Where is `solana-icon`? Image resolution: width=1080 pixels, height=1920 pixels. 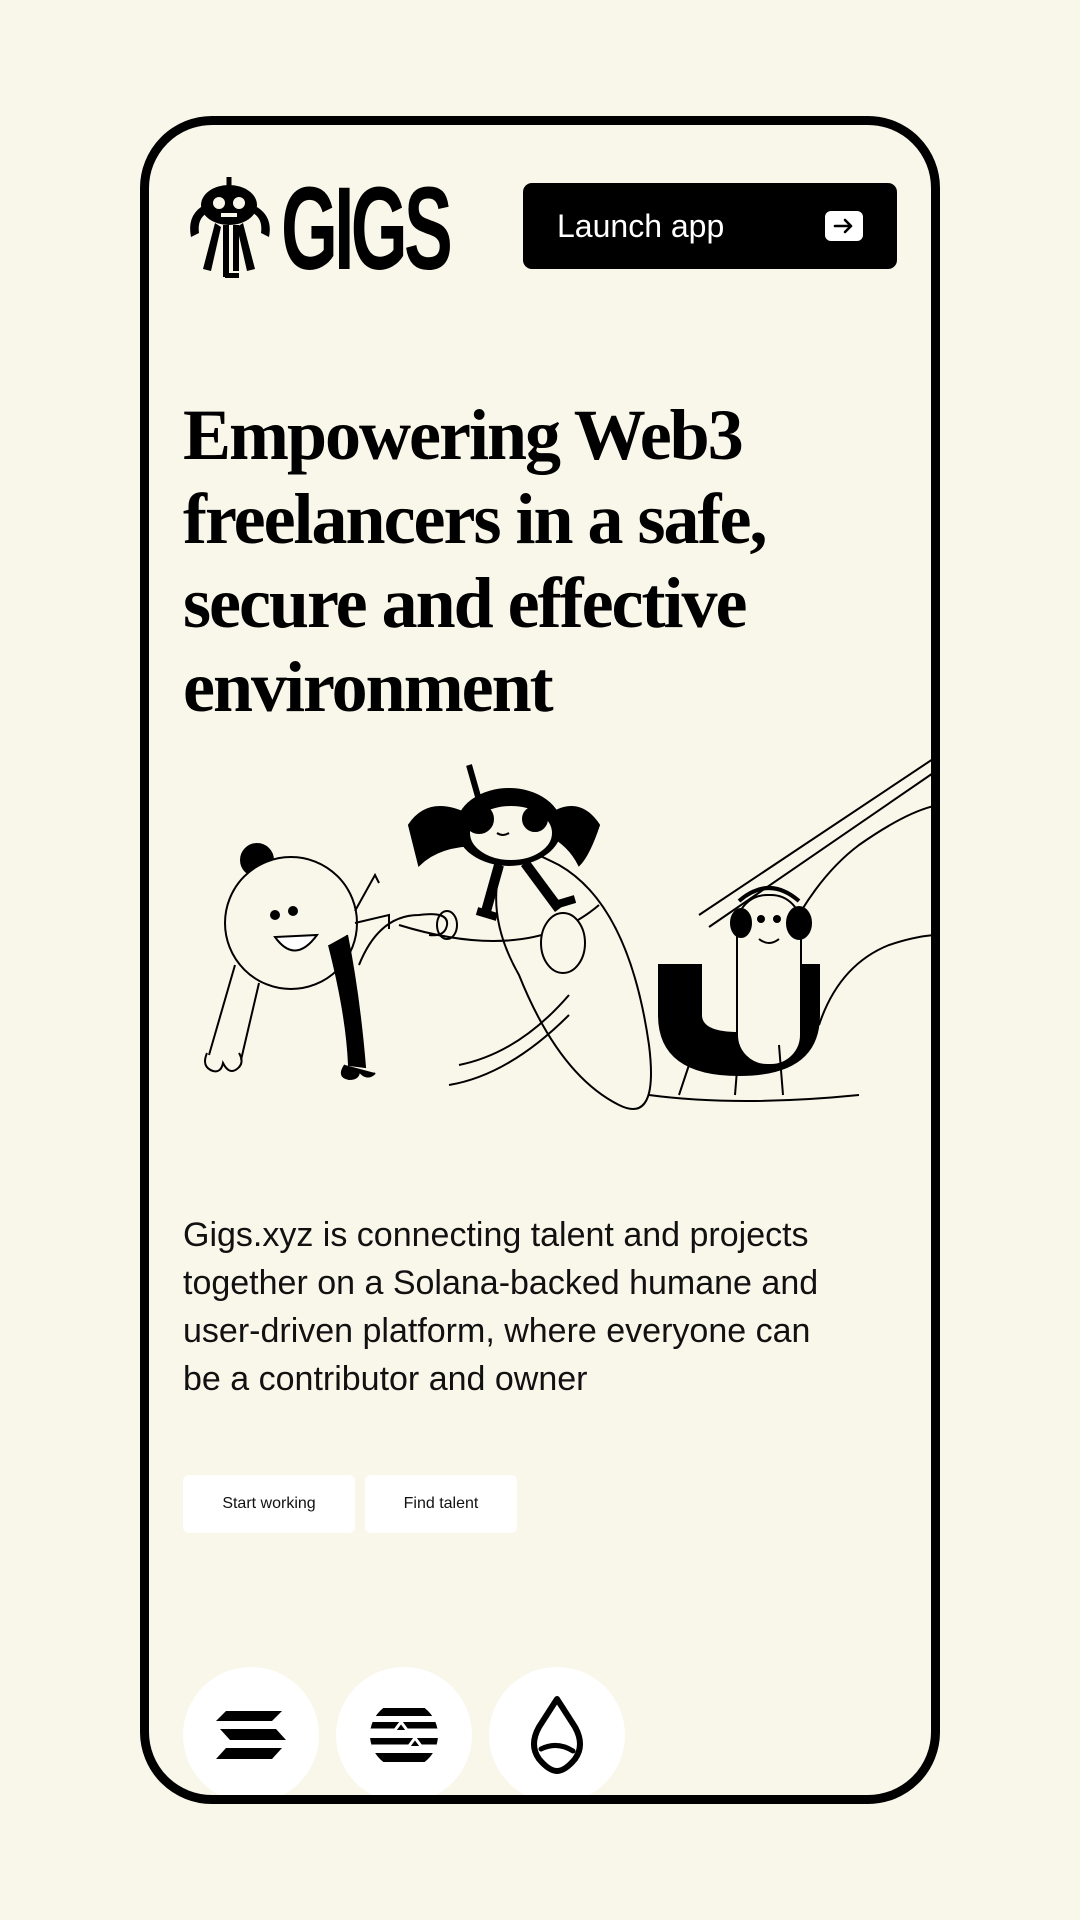 solana-icon is located at coordinates (251, 1735).